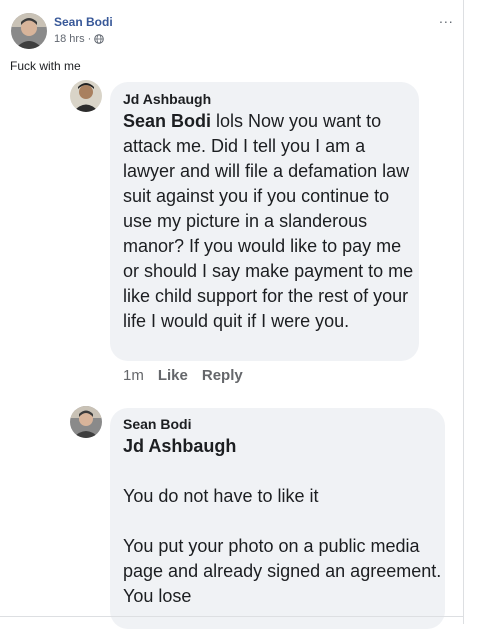 The height and width of the screenshot is (629, 480). Describe the element at coordinates (284, 446) in the screenshot. I see `mention-link: Jd Ashbaugh` at that location.